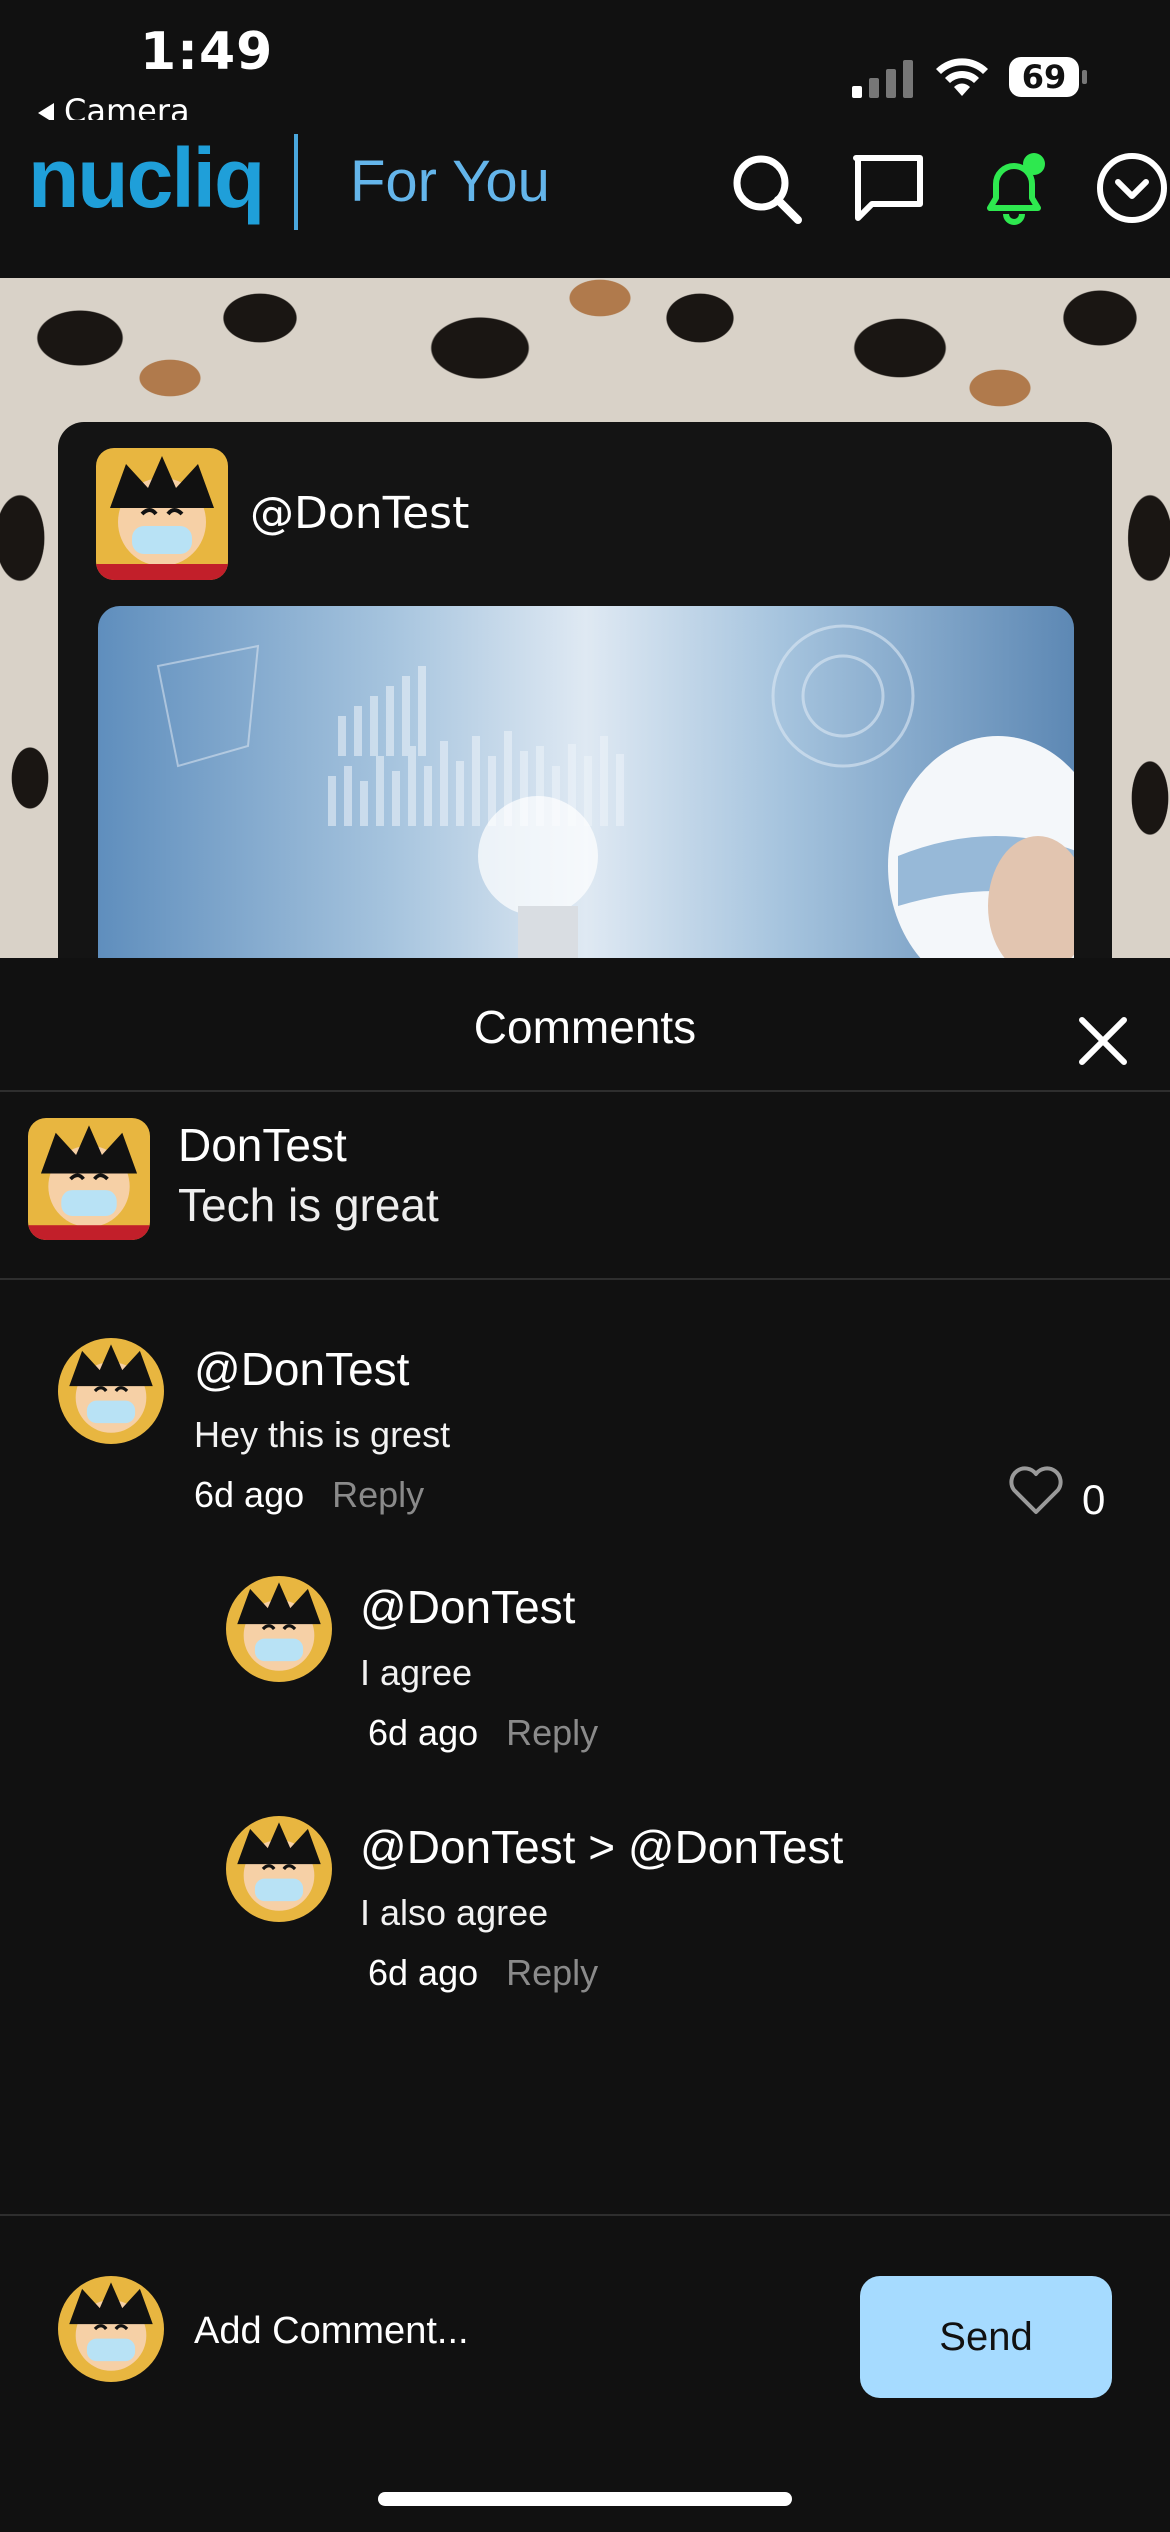 Image resolution: width=1170 pixels, height=2532 pixels. I want to click on chat-icon, so click(888, 188).